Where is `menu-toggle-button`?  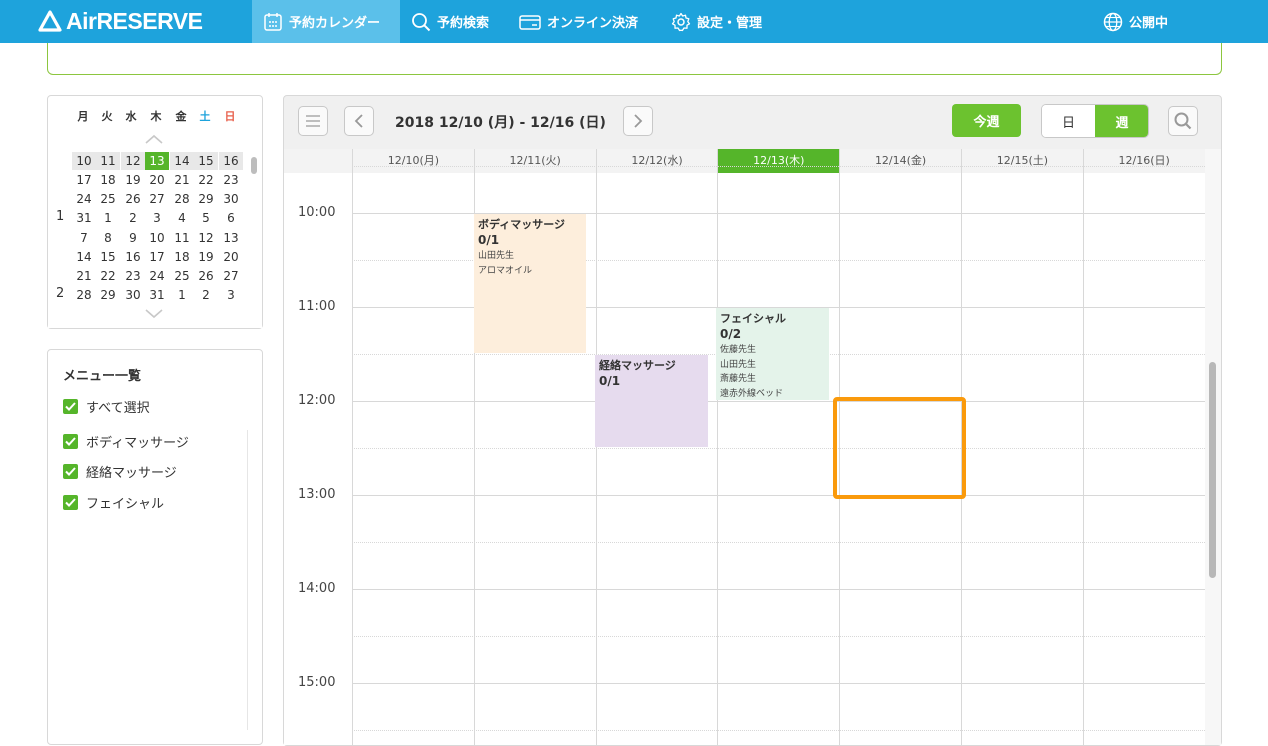
menu-toggle-button is located at coordinates (313, 121).